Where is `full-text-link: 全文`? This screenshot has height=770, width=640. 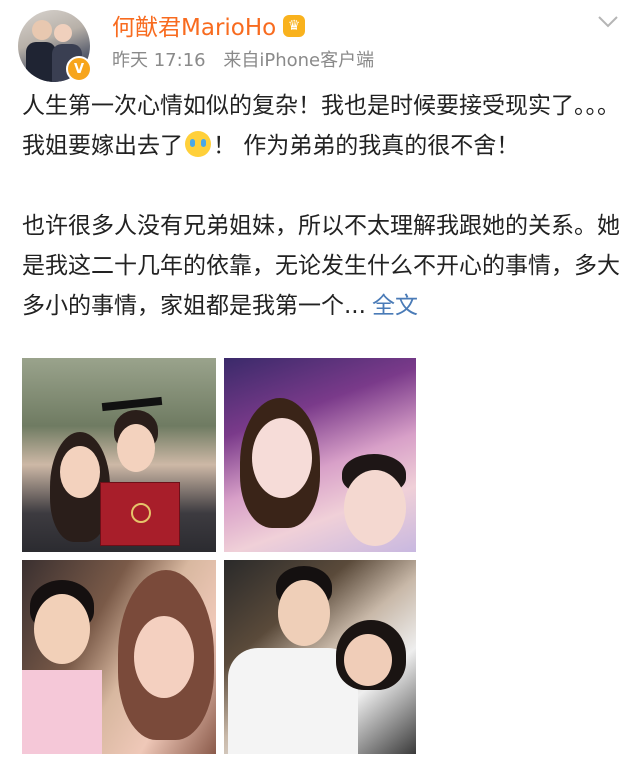
full-text-link: 全文 is located at coordinates (395, 306).